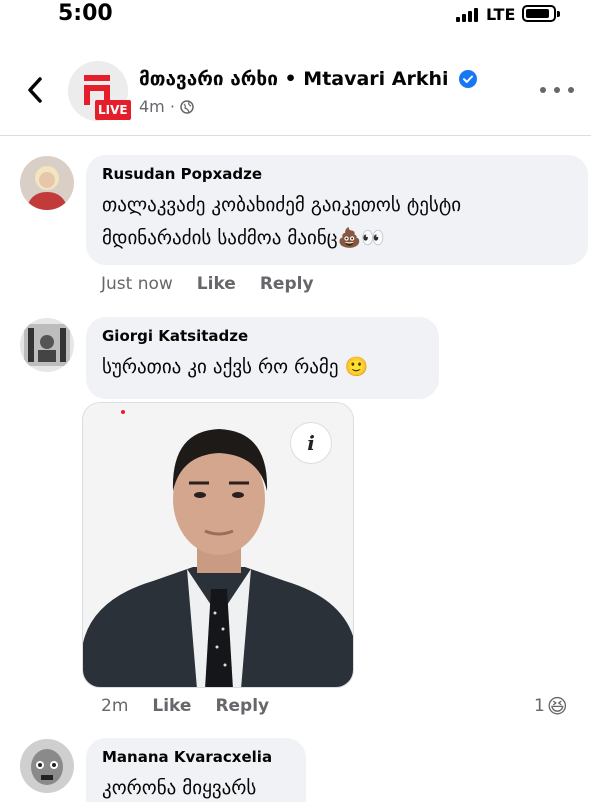  I want to click on post-meta: 4m ·, so click(166, 106).